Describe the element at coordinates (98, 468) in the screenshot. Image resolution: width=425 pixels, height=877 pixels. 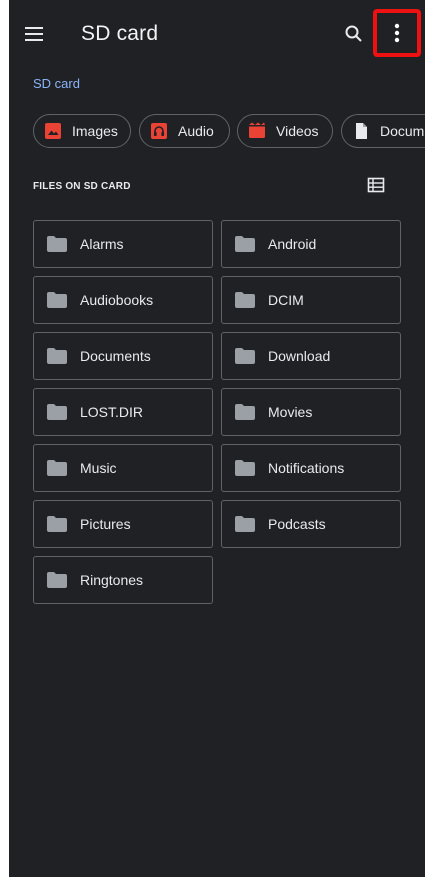
I see `folder-name: Music` at that location.